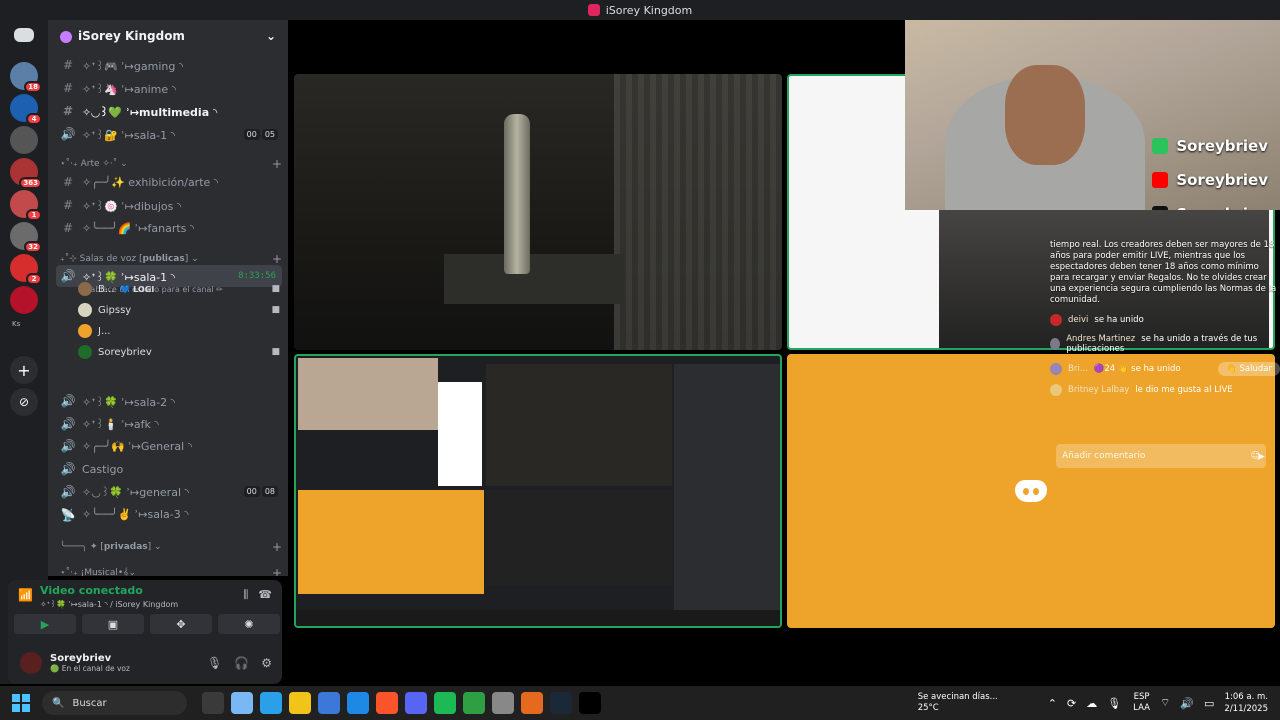  Describe the element at coordinates (1209, 703) in the screenshot. I see `battery-icon: ▭` at that location.